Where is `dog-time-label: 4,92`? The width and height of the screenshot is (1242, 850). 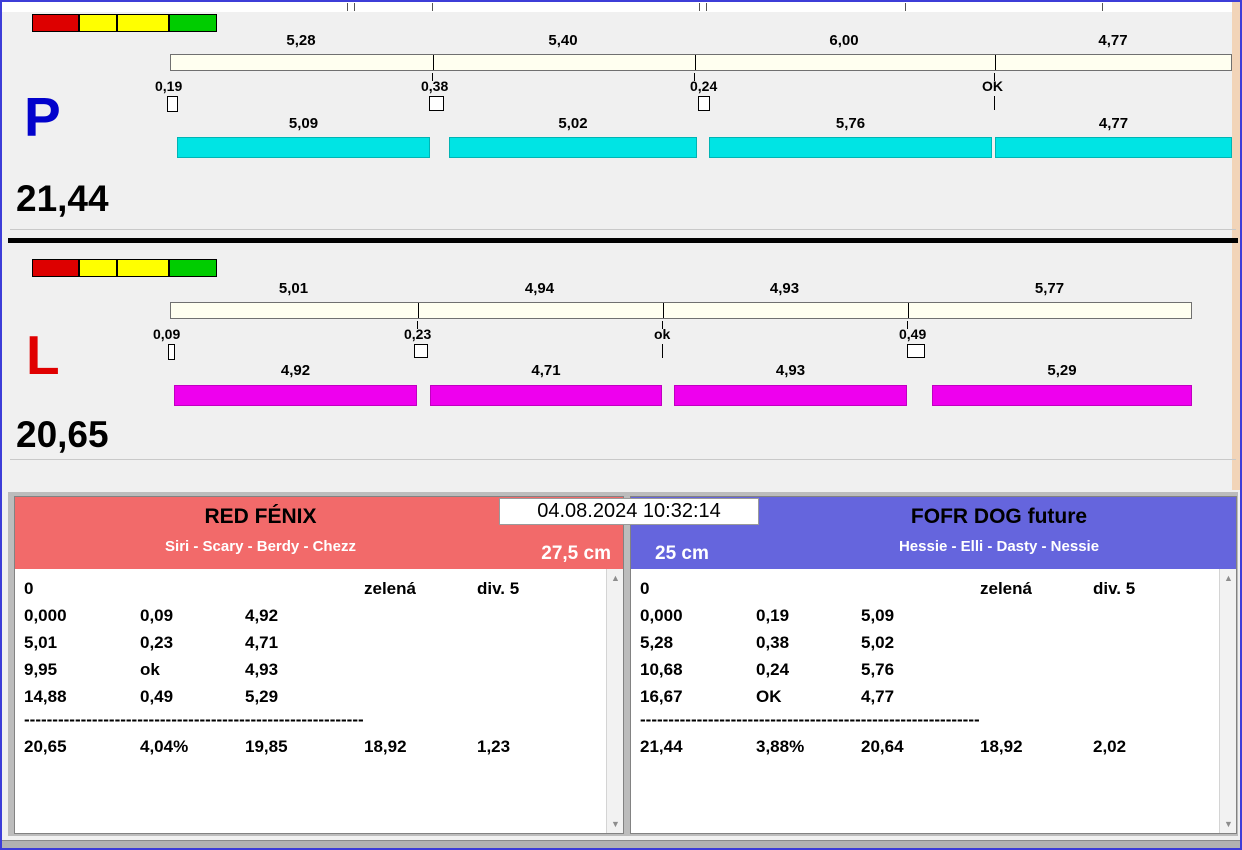 dog-time-label: 4,92 is located at coordinates (295, 370).